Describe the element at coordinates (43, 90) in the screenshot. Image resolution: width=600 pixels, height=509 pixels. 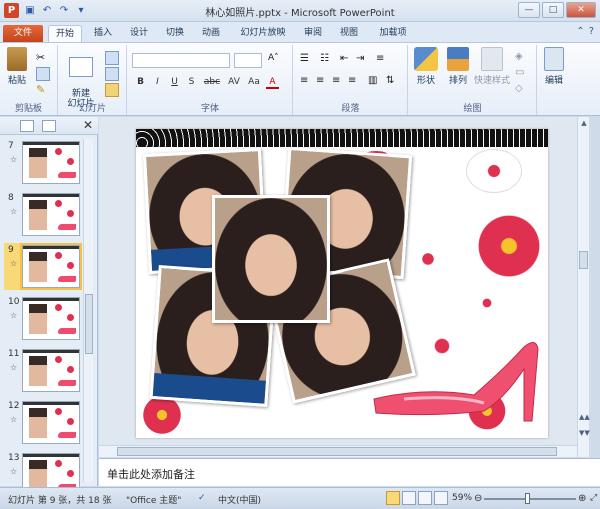
I see `format-painter-icon: ✎` at that location.